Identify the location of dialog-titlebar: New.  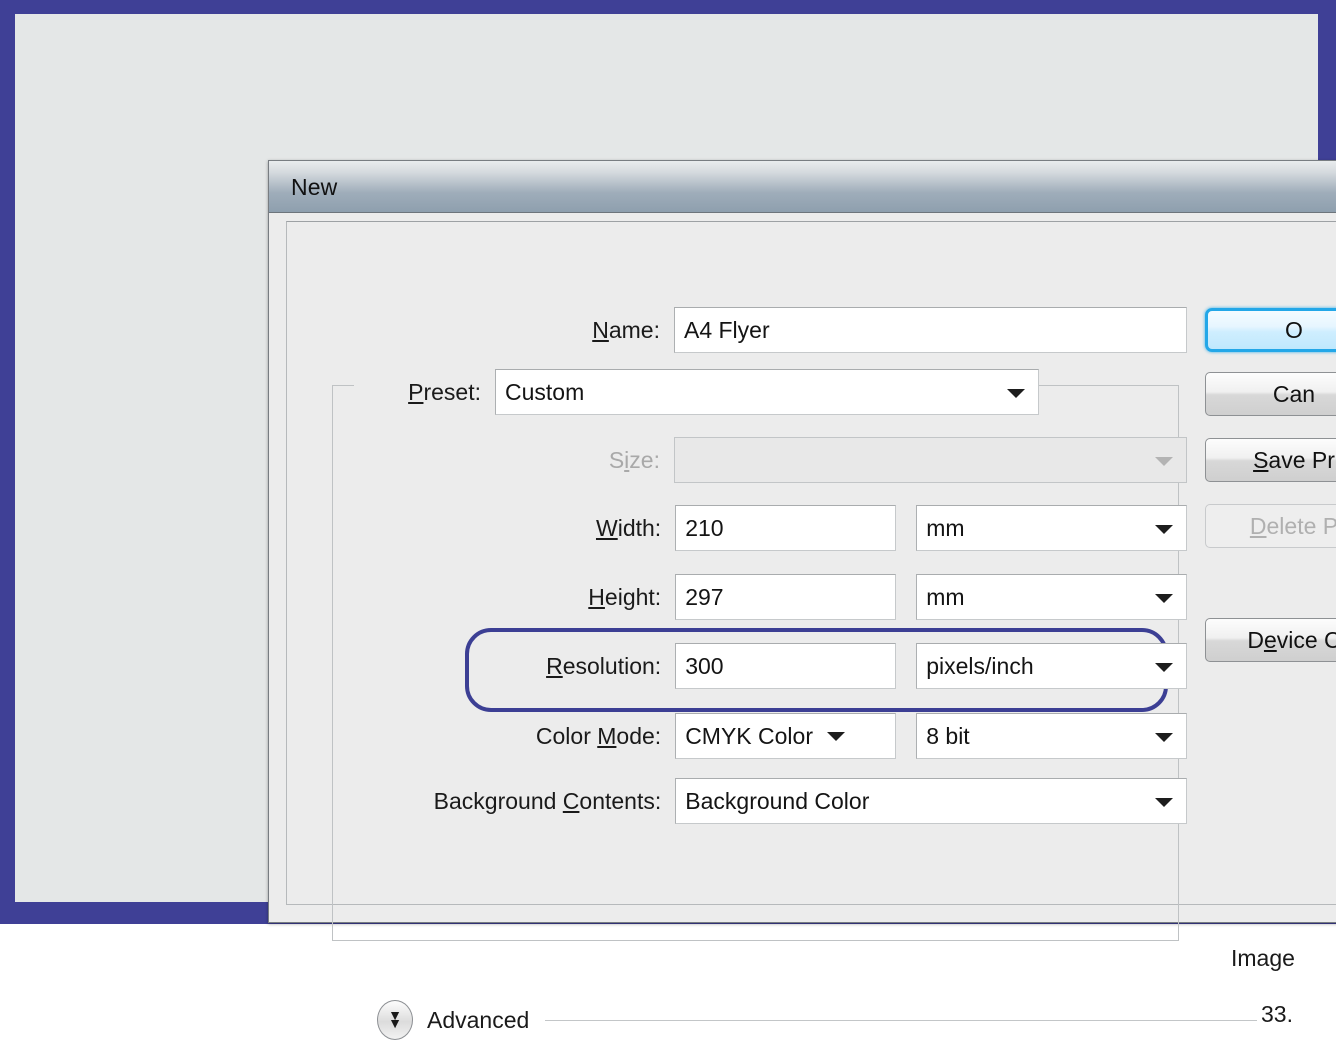
(802, 187).